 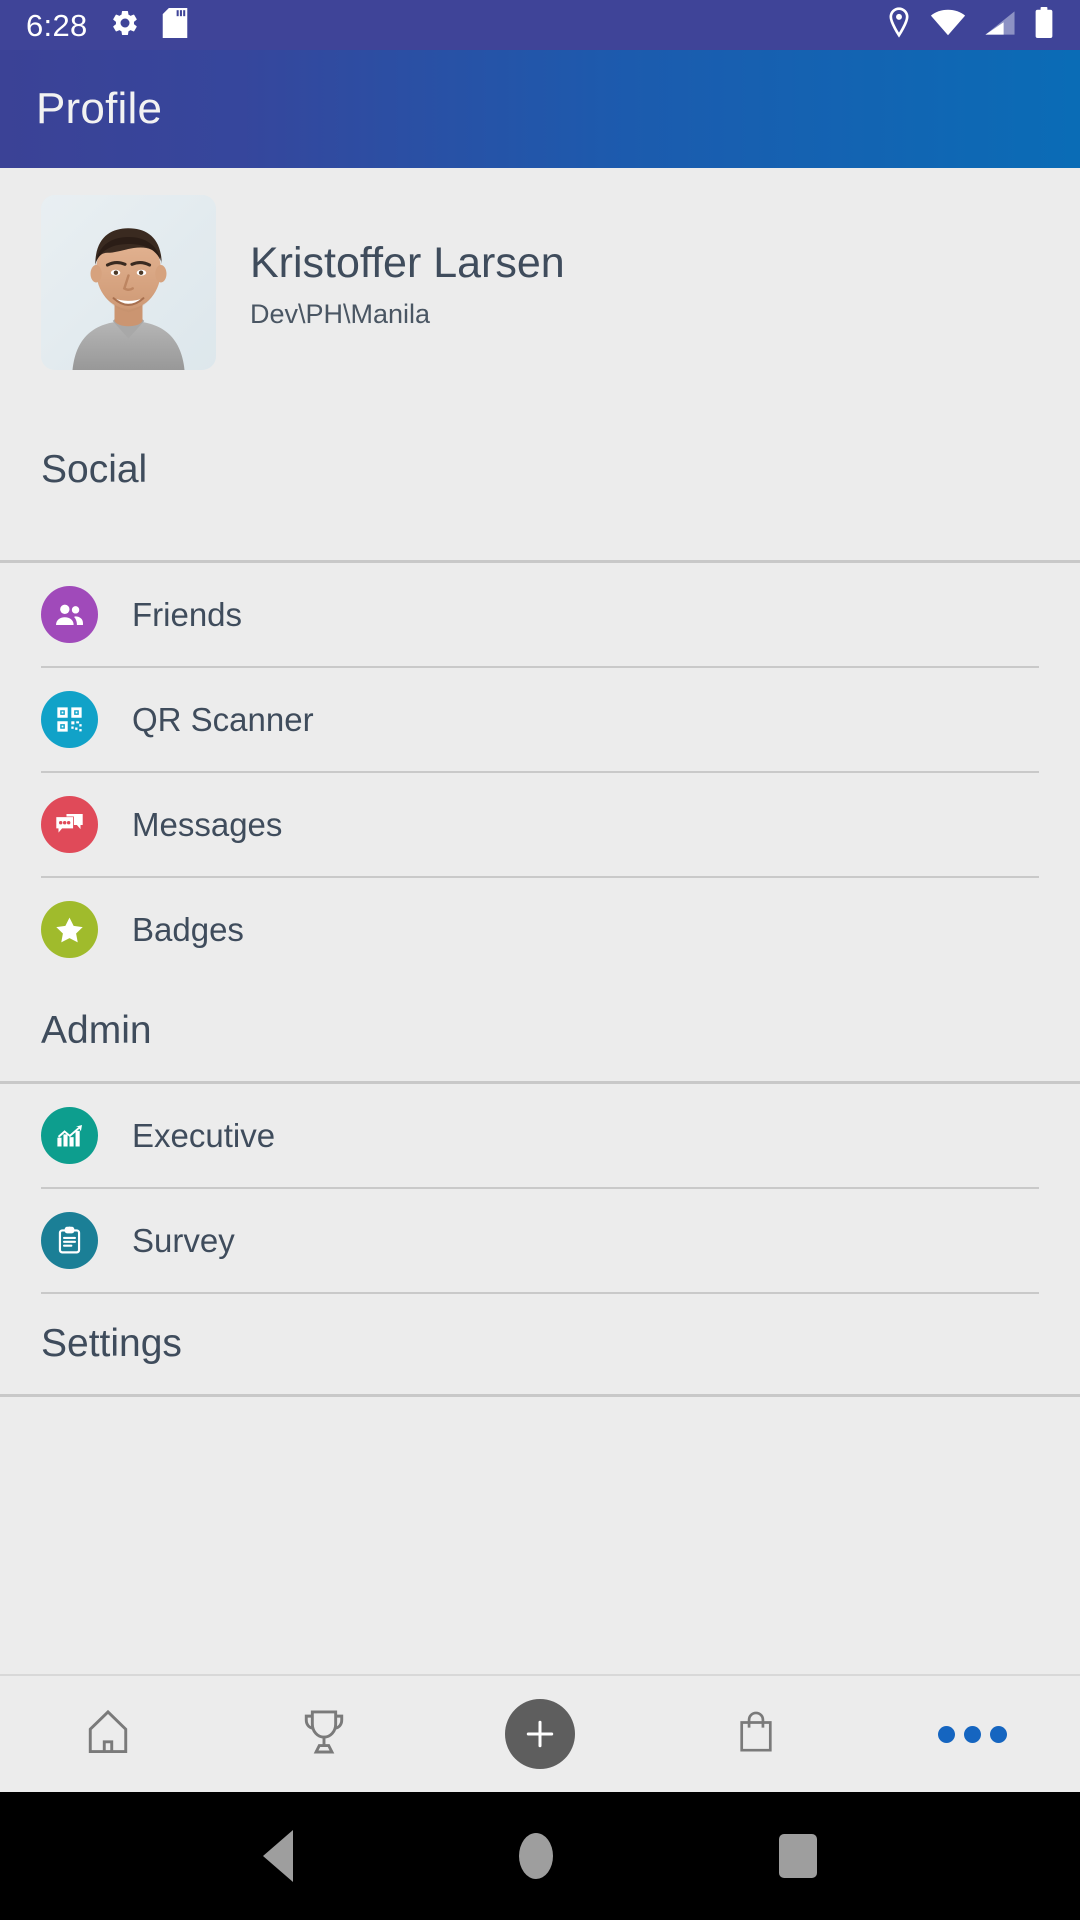 I want to click on profile-text: Kristoffer Larsen Dev\PH\Manila, so click(x=390, y=262).